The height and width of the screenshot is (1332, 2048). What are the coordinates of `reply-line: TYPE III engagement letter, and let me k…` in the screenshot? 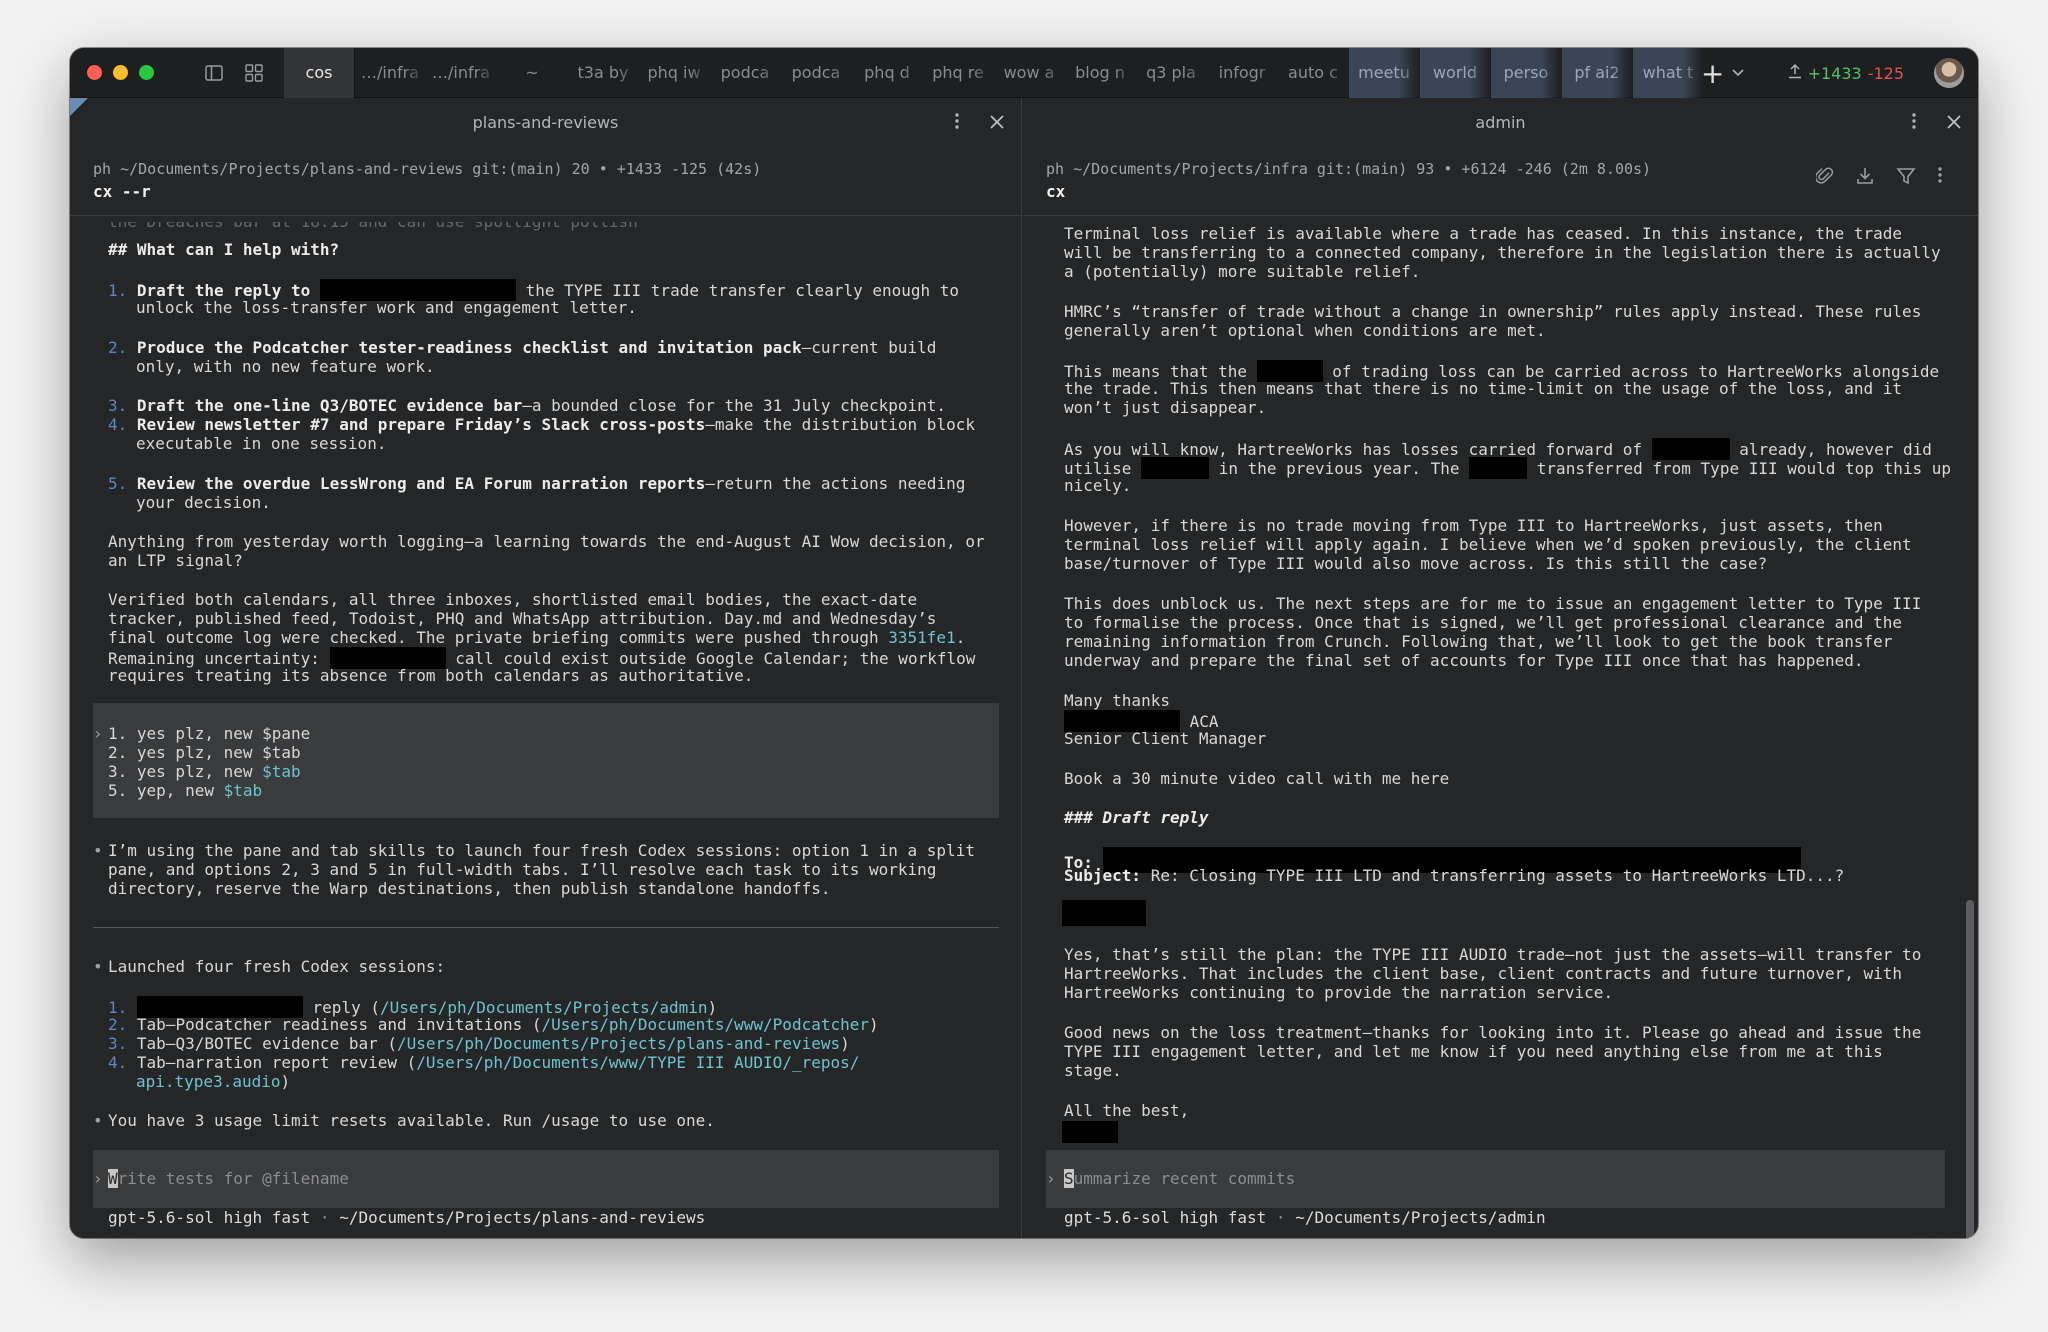 It's located at (1473, 1051).